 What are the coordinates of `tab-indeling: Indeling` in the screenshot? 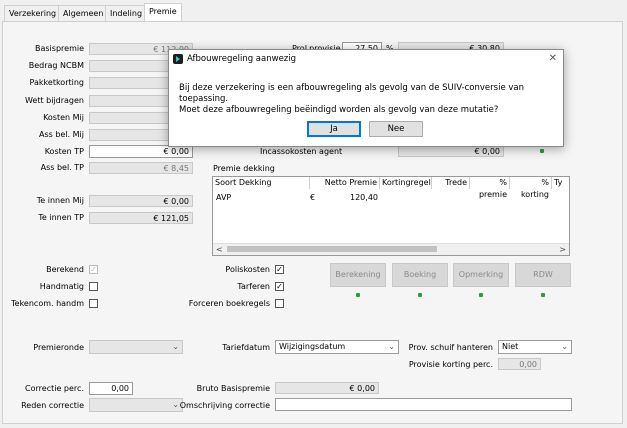 It's located at (126, 13).